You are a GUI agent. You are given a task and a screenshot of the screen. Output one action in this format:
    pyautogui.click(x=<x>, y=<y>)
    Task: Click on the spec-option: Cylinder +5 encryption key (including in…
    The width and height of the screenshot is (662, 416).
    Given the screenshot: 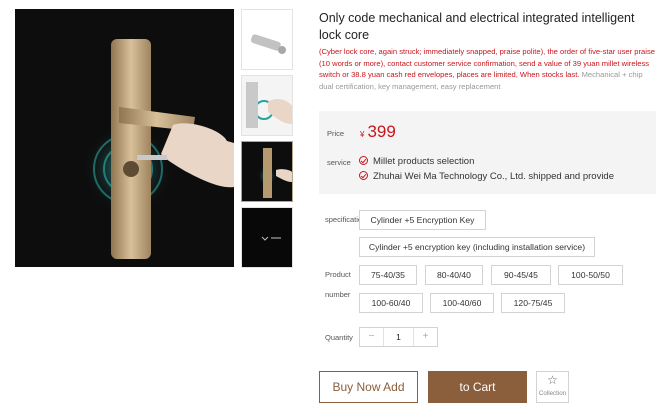 What is the action you would take?
    pyautogui.click(x=477, y=247)
    